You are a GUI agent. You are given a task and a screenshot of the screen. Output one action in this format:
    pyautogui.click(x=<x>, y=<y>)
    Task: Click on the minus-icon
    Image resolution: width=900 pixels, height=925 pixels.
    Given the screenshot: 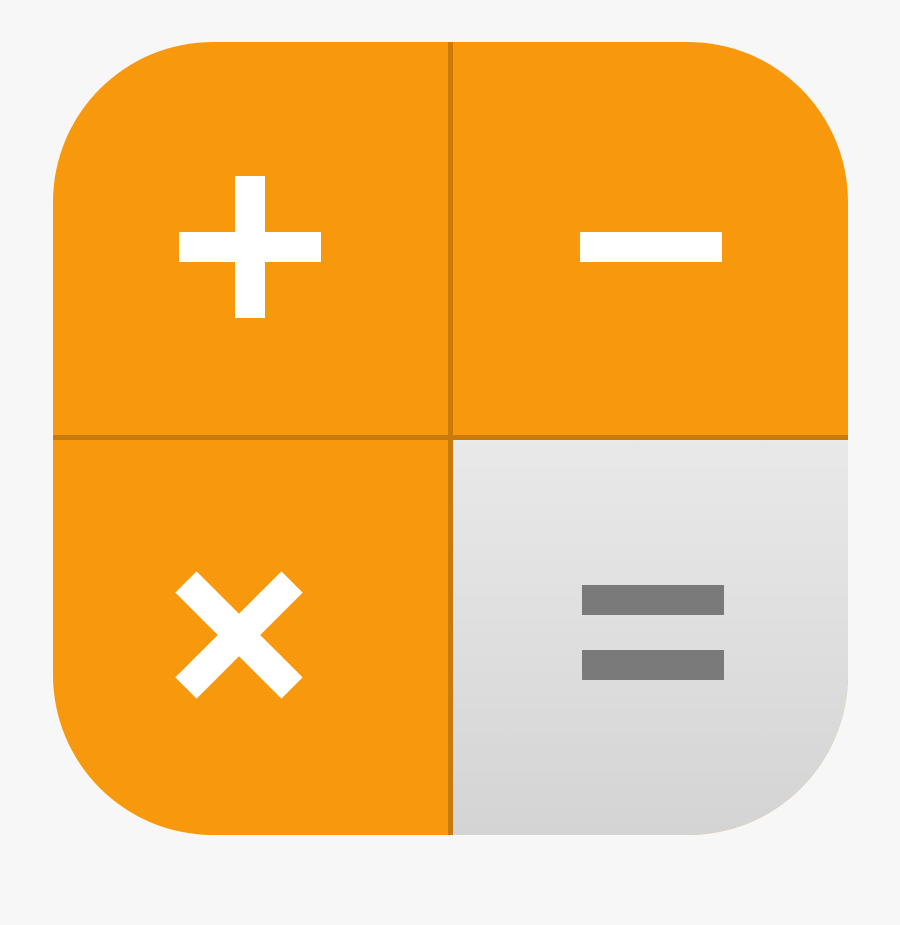 What is the action you would take?
    pyautogui.click(x=651, y=247)
    